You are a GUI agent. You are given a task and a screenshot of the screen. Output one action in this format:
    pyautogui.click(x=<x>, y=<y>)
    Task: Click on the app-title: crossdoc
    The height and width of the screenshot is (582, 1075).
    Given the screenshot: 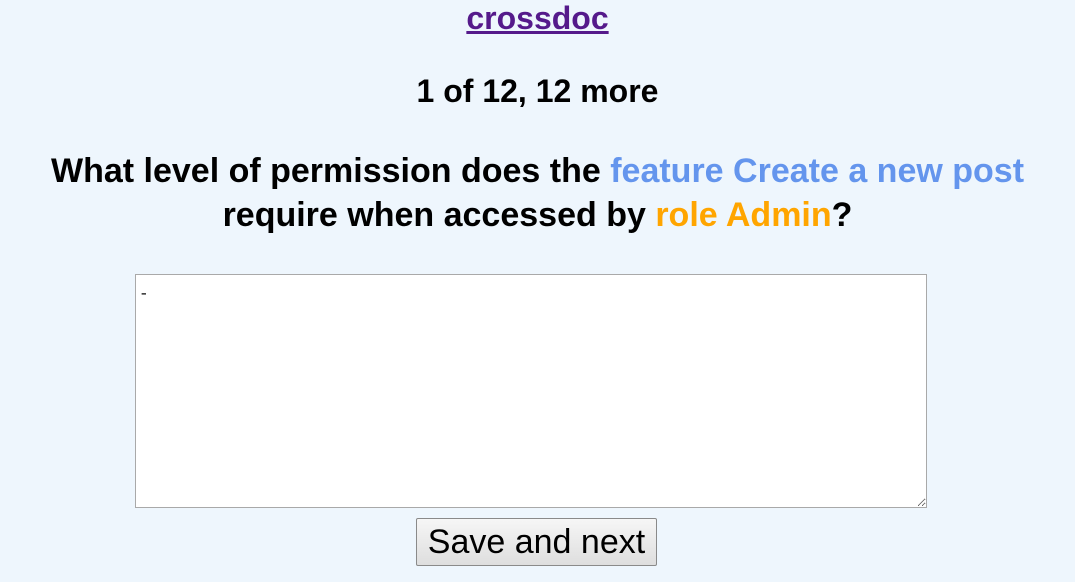 What is the action you would take?
    pyautogui.click(x=537, y=18)
    